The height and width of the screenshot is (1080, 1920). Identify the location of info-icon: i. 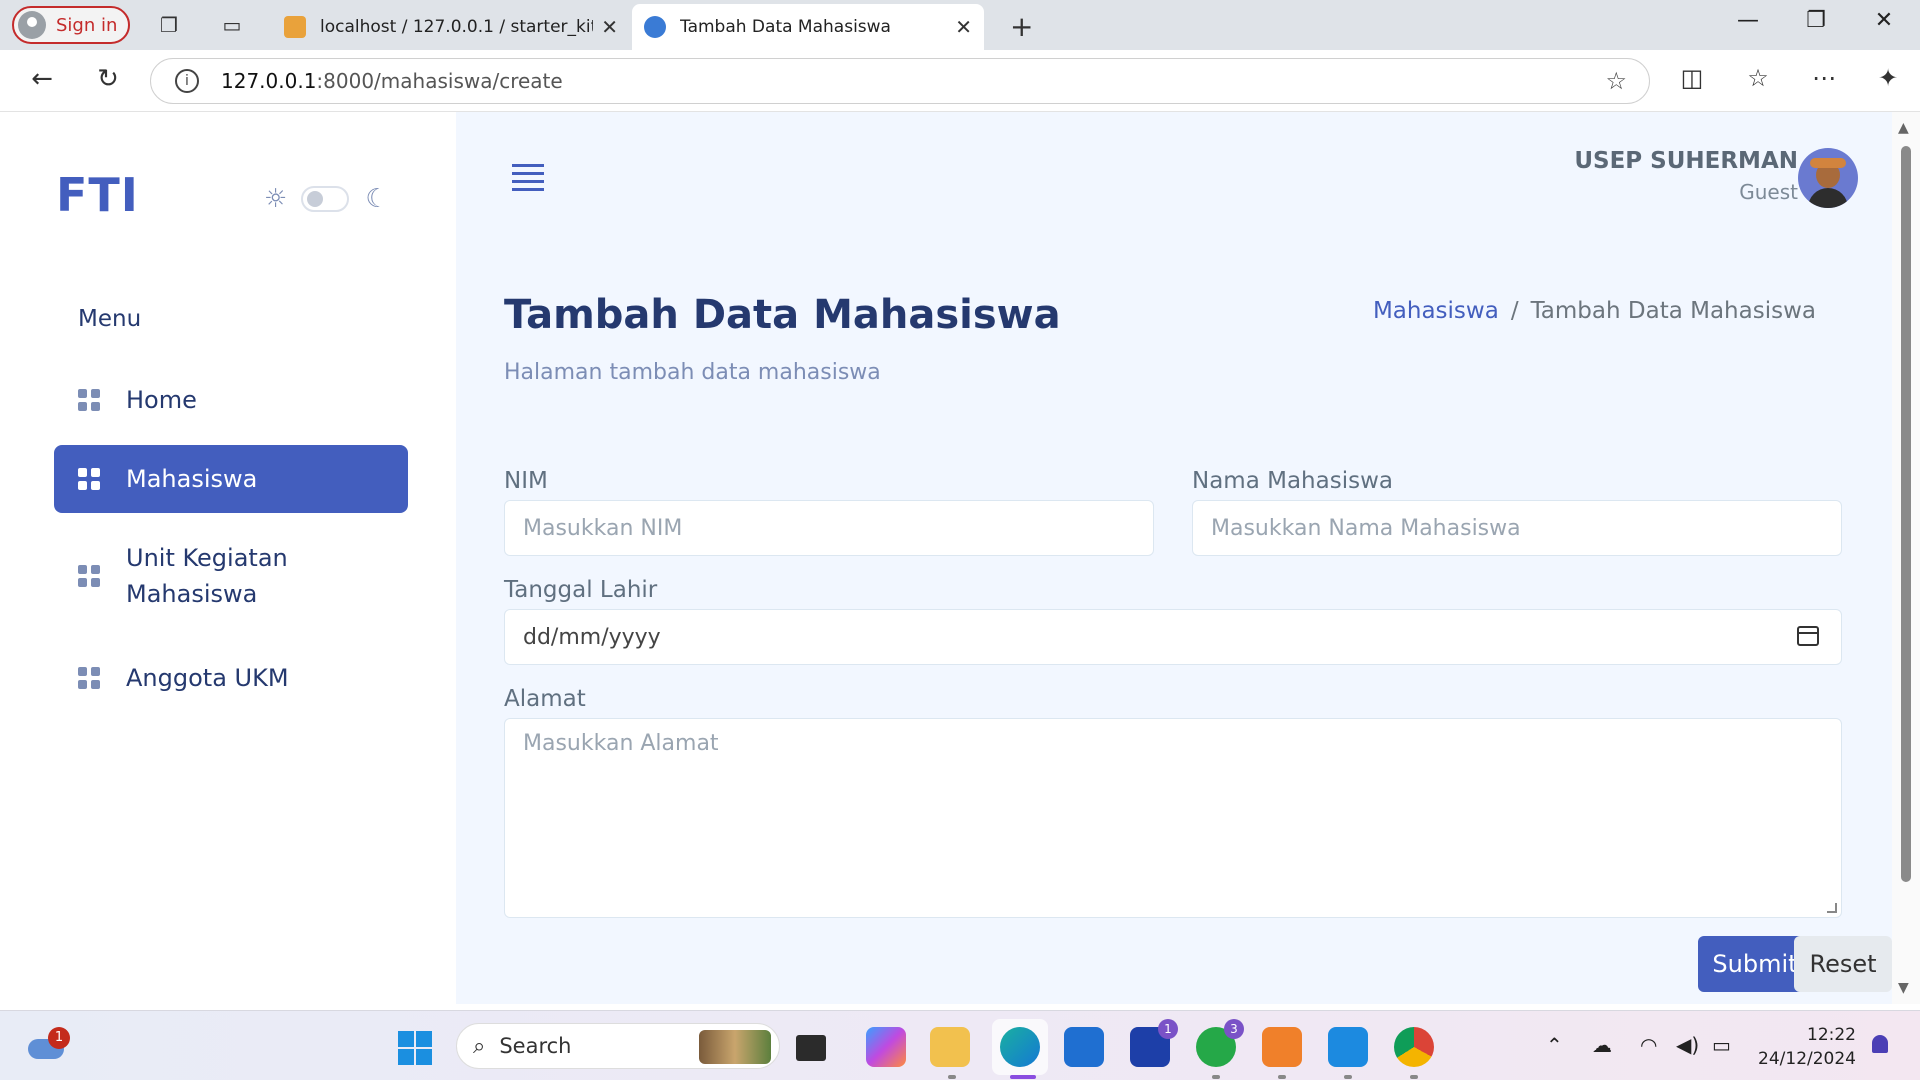
(187, 81).